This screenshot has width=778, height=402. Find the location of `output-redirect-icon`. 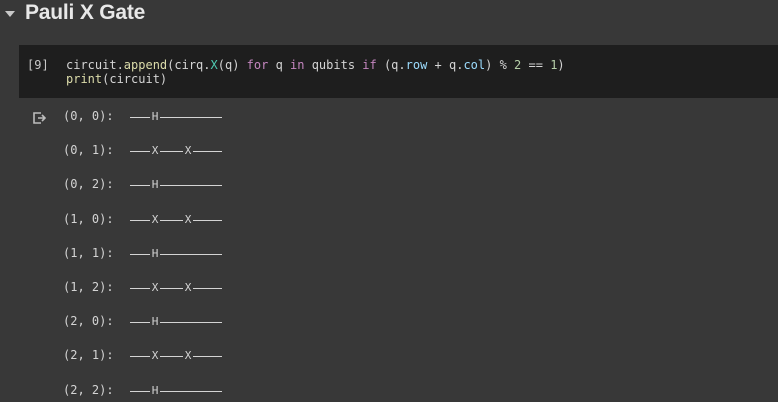

output-redirect-icon is located at coordinates (39, 118).